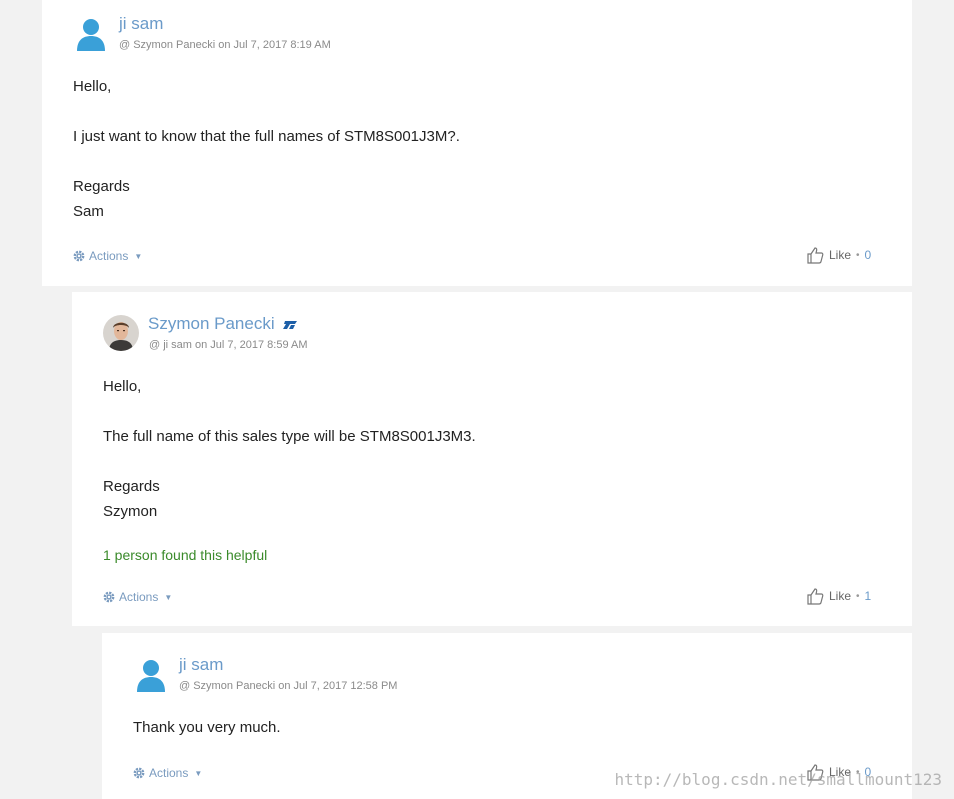  I want to click on post-body: Thank you very much., so click(207, 727).